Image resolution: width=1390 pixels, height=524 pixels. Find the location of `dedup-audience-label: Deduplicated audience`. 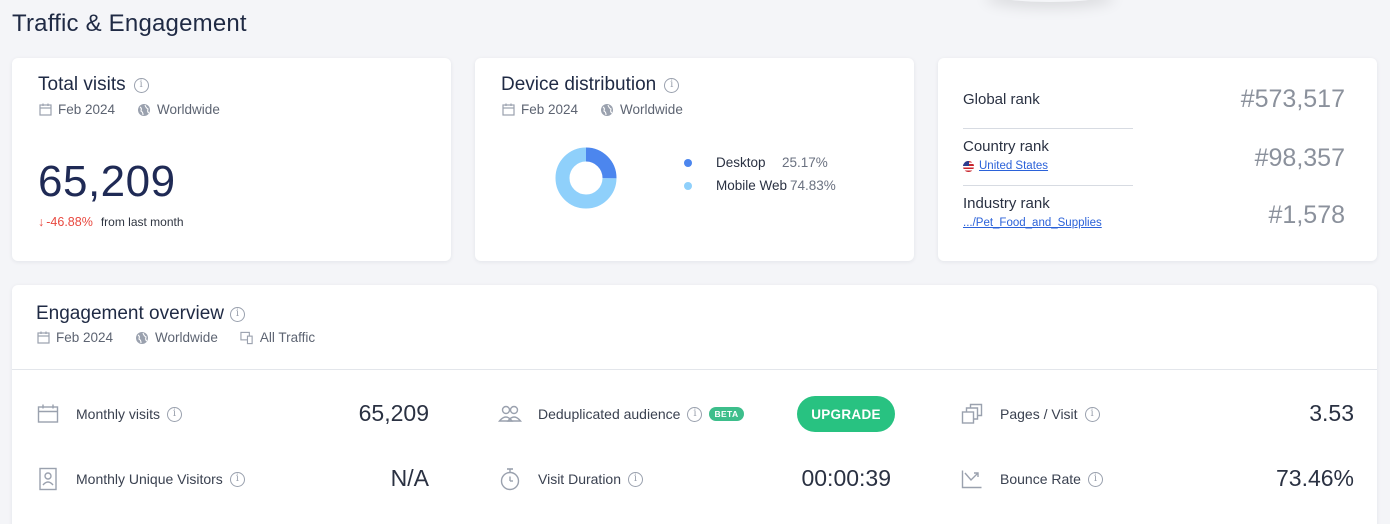

dedup-audience-label: Deduplicated audience is located at coordinates (609, 414).